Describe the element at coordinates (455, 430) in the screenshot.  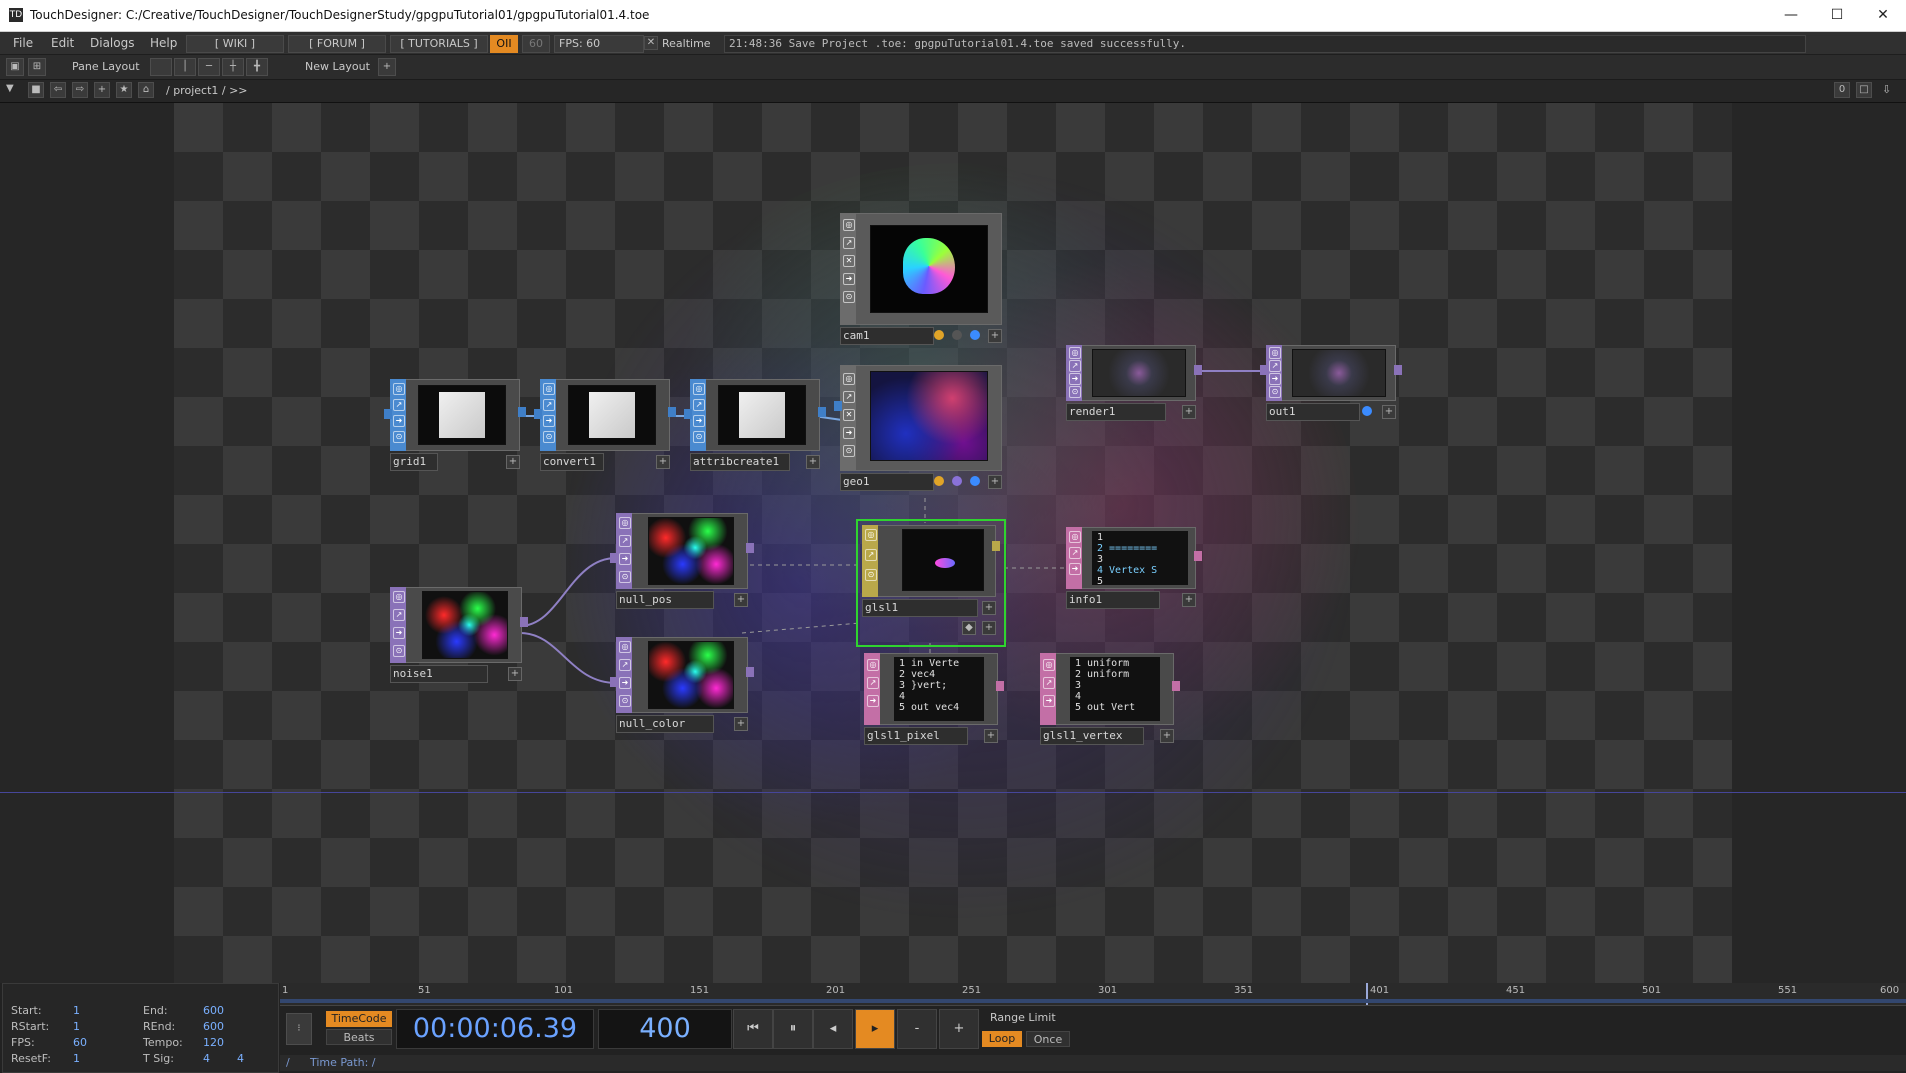
I see `node-grid1: ◎ ↗ ➜ ⊙ grid1 +` at that location.